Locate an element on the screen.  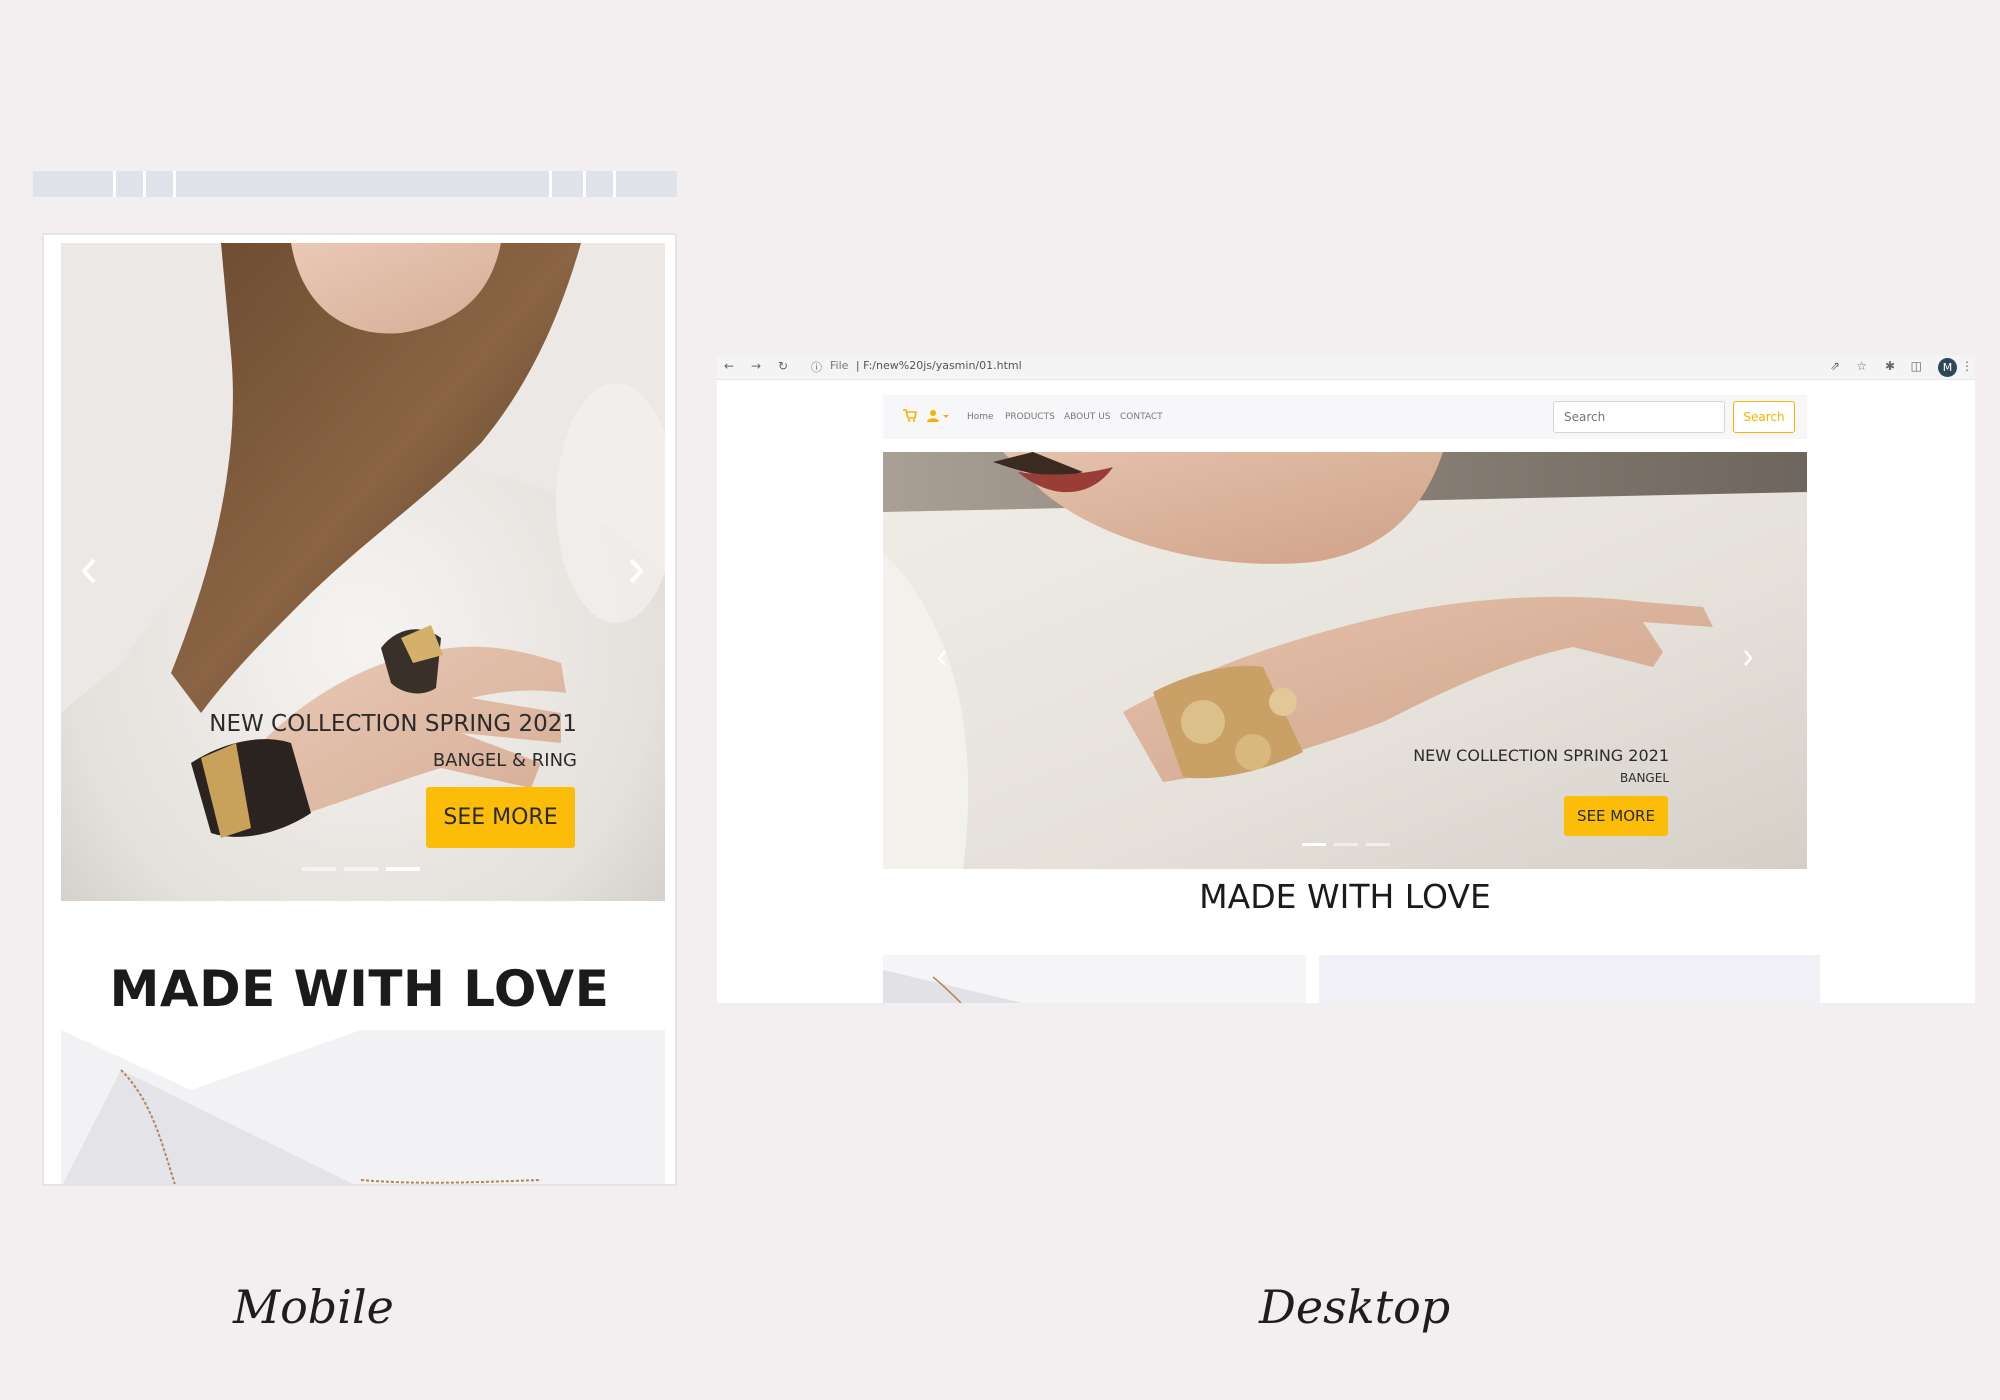
arrow-left-icon: ← is located at coordinates (729, 366).